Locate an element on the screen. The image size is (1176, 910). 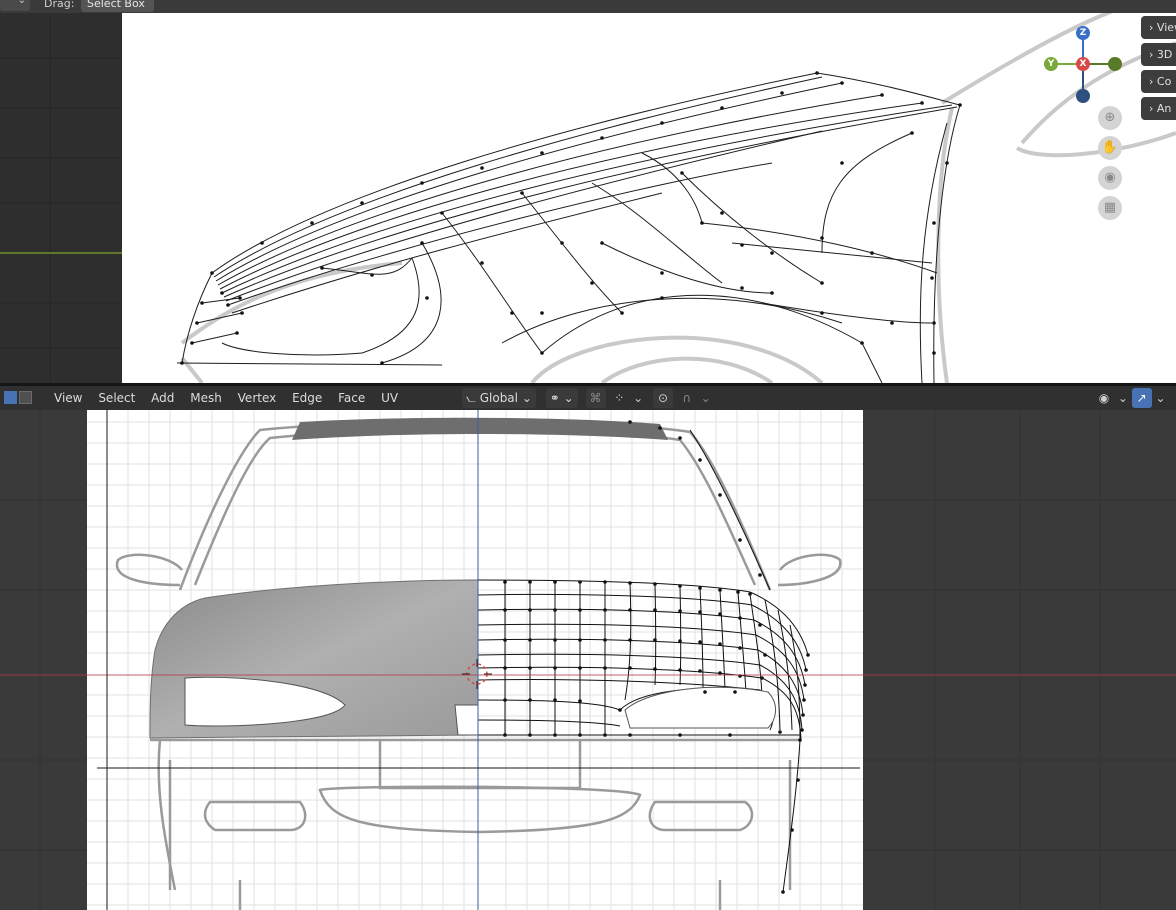
menu-face: Face is located at coordinates (351, 398).